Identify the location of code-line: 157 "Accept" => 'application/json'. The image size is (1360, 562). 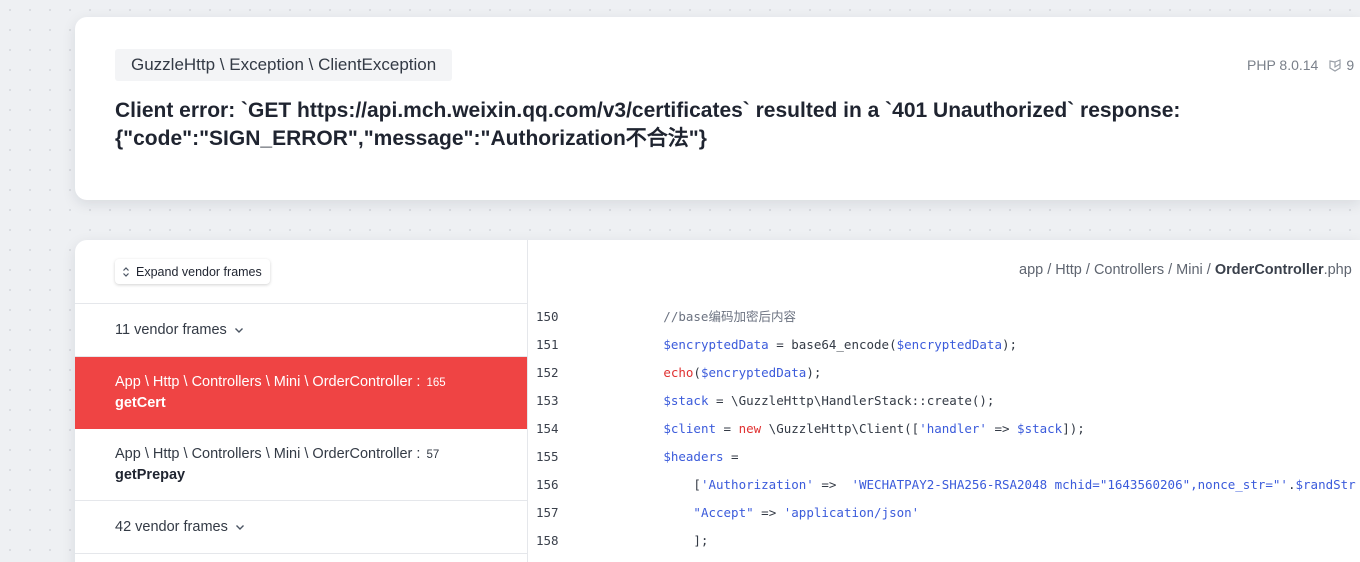
(944, 513).